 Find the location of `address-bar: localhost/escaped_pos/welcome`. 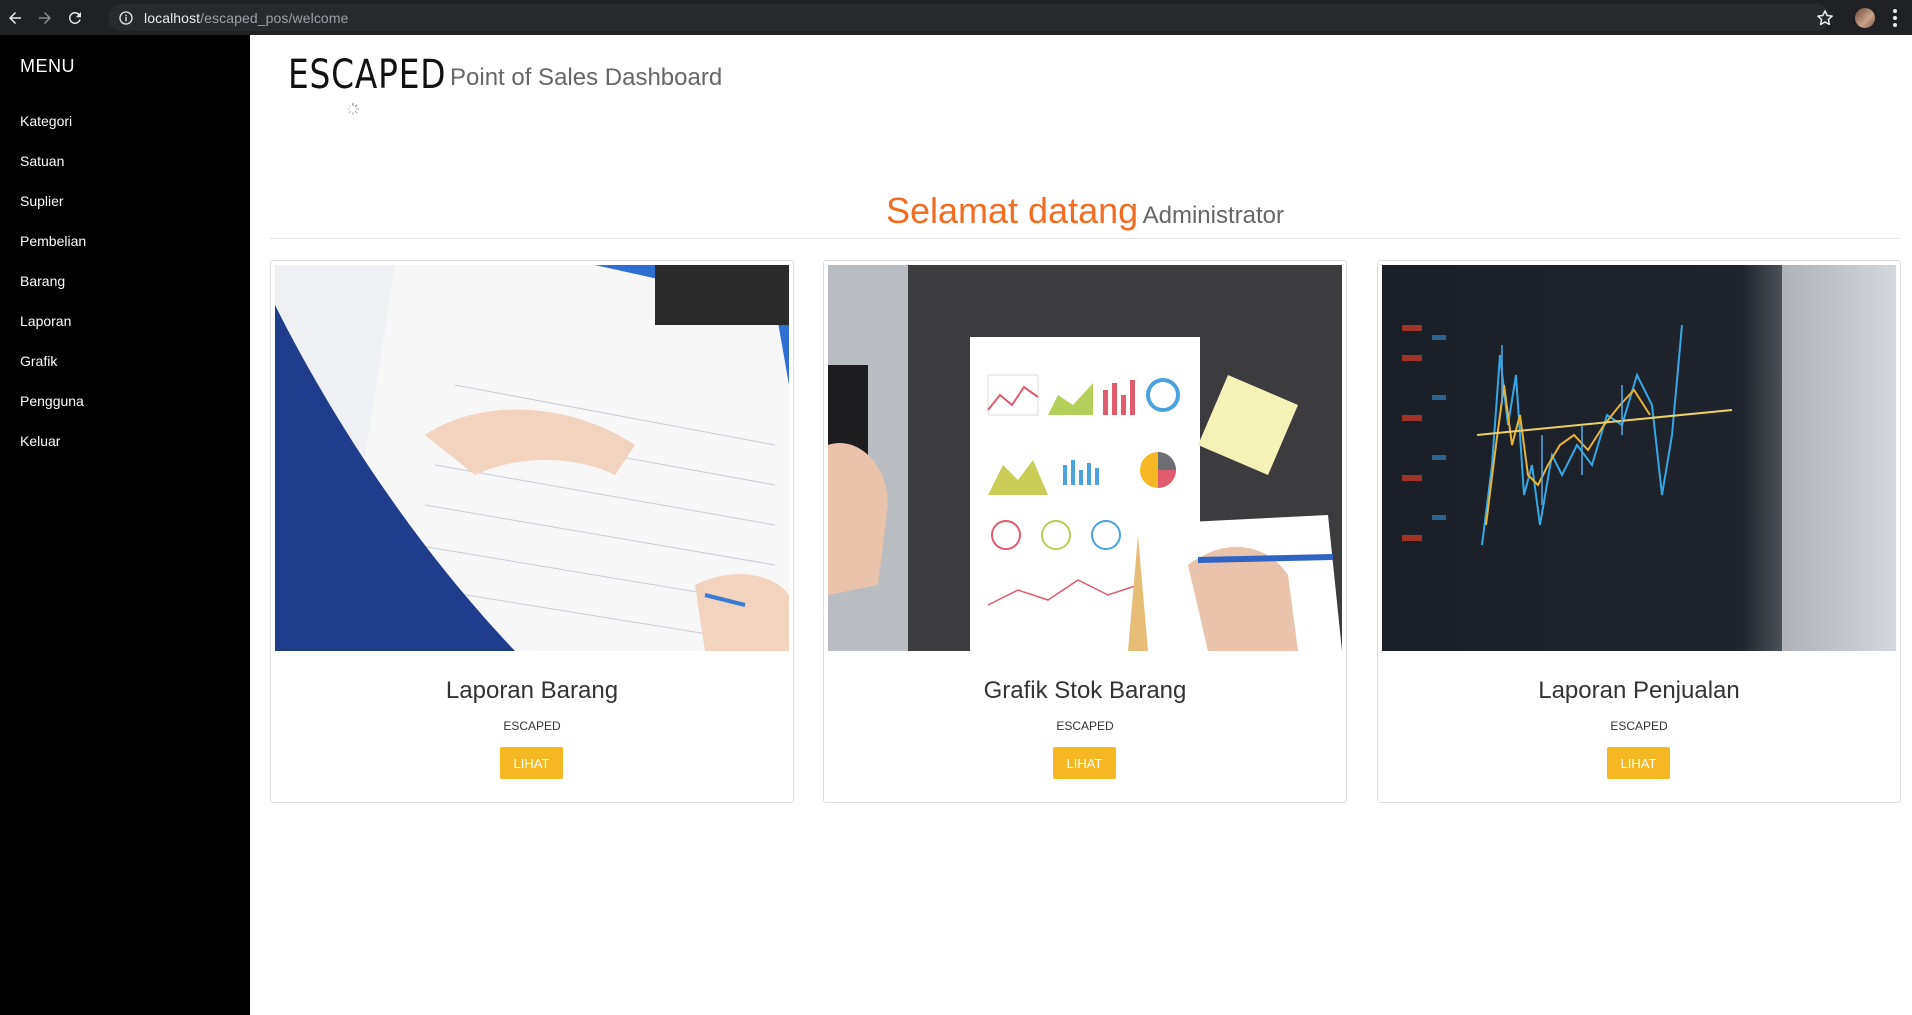

address-bar: localhost/escaped_pos/welcome is located at coordinates (969, 17).